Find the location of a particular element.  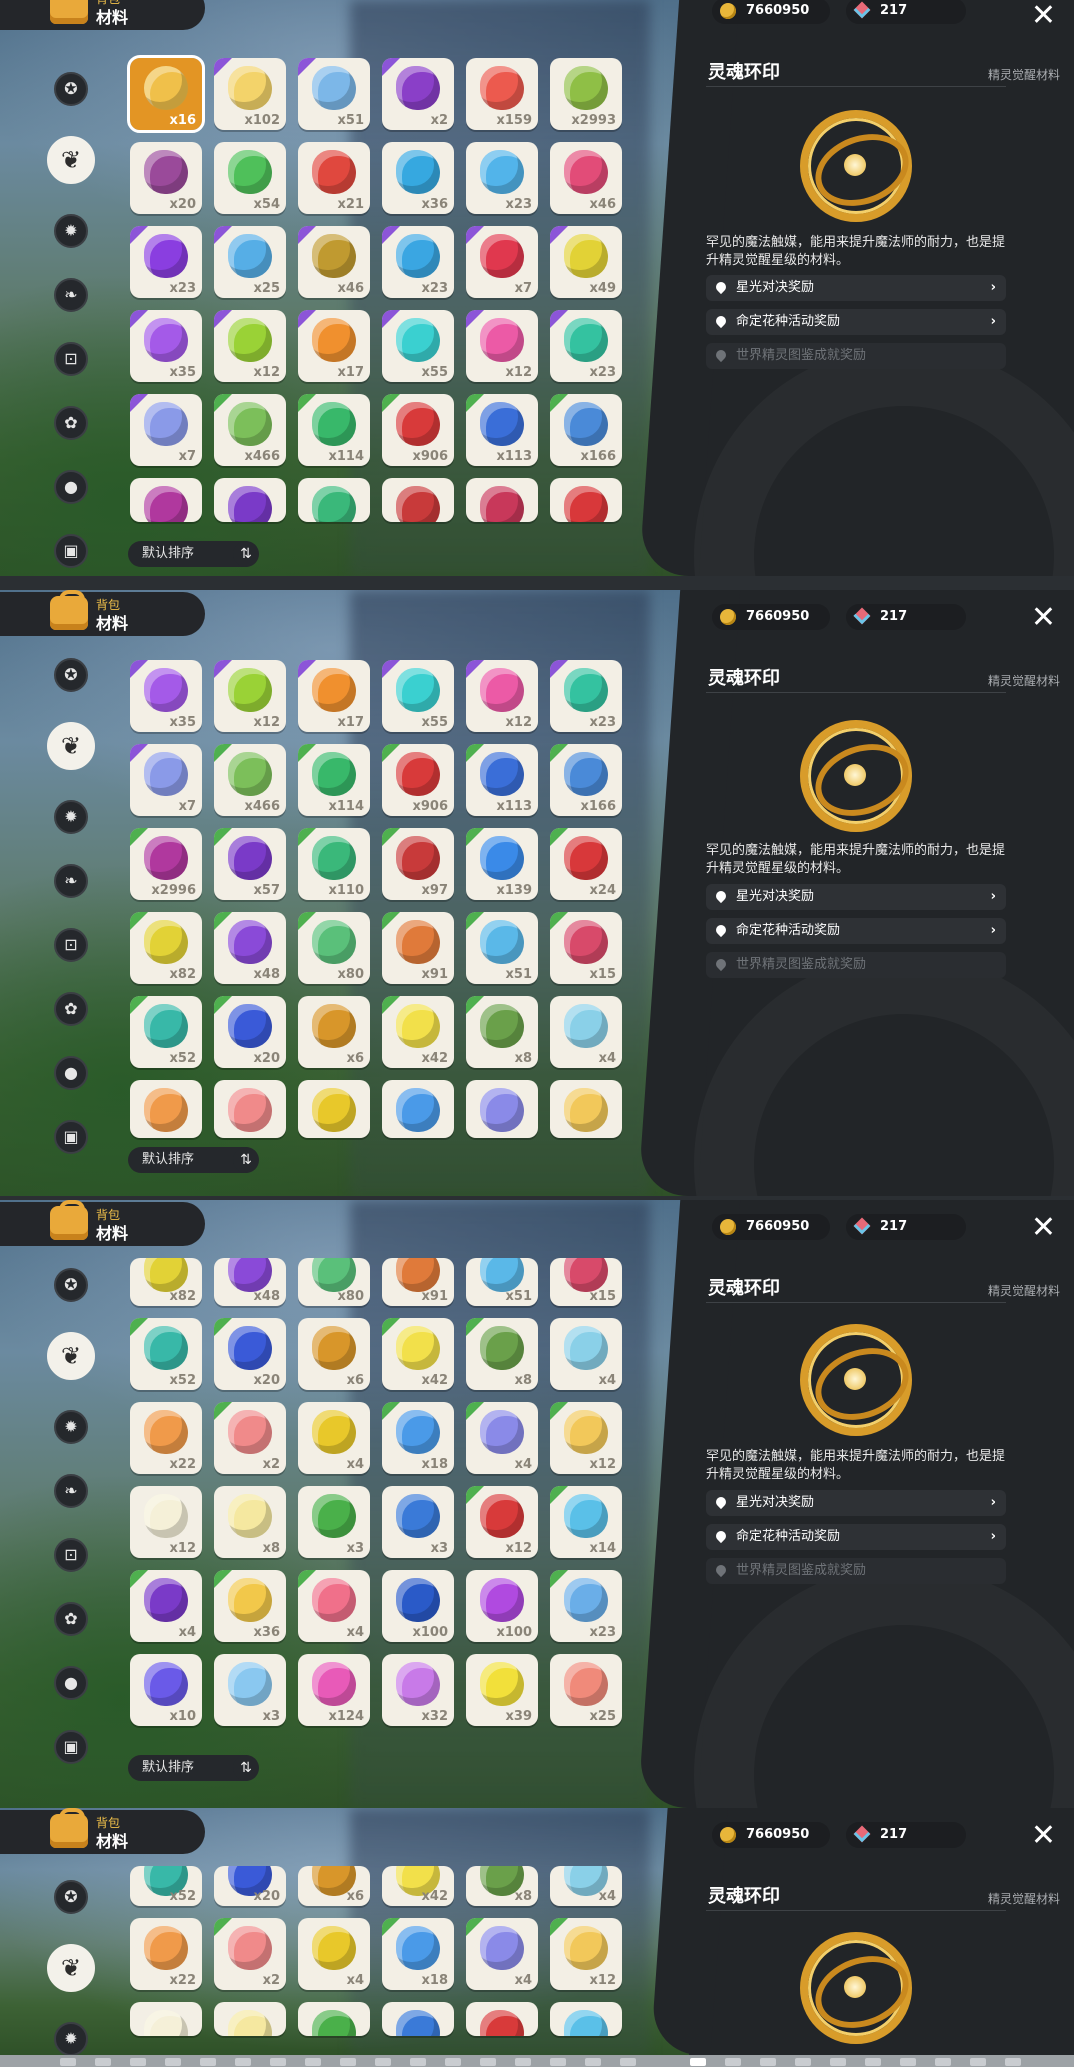

item-slot: x82 is located at coordinates (166, 1282).